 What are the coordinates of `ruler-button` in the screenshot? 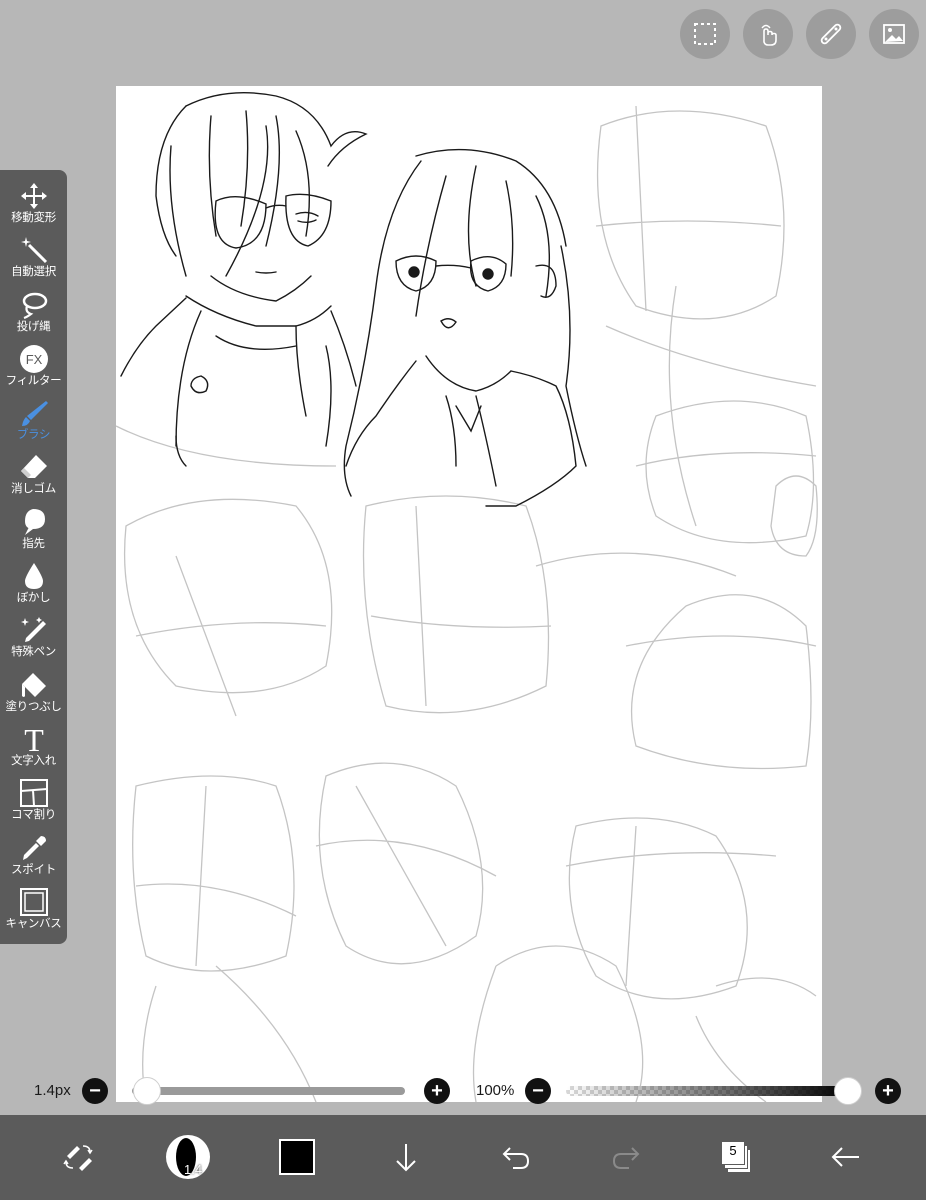 It's located at (831, 34).